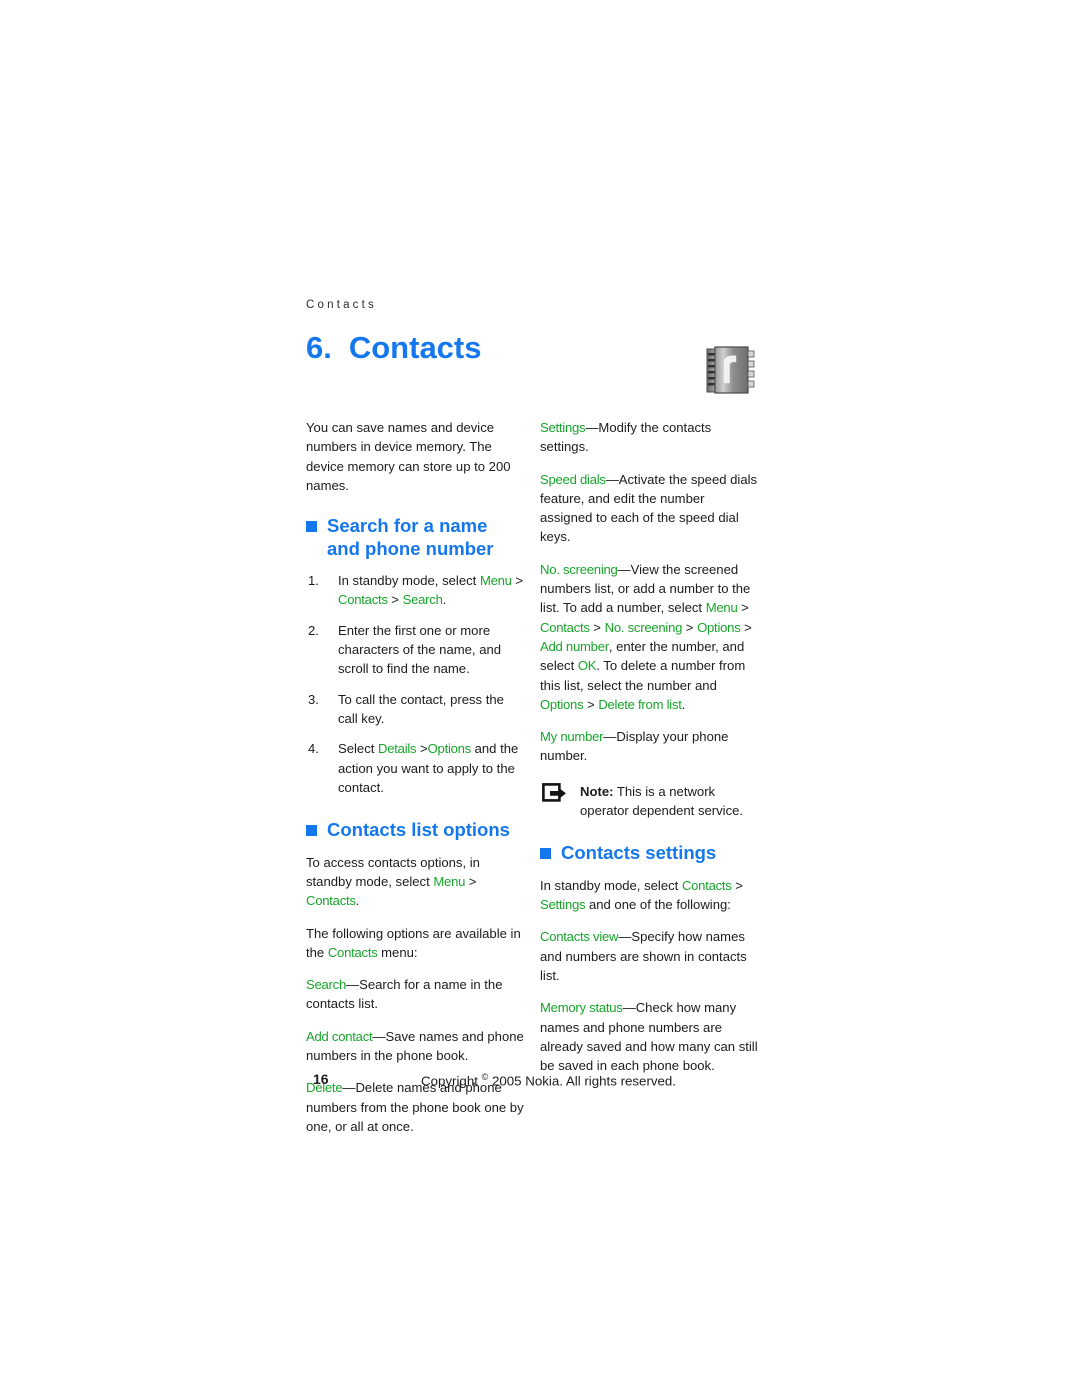 Image resolution: width=1080 pixels, height=1397 pixels. I want to click on list-item-number: 4., so click(313, 749).